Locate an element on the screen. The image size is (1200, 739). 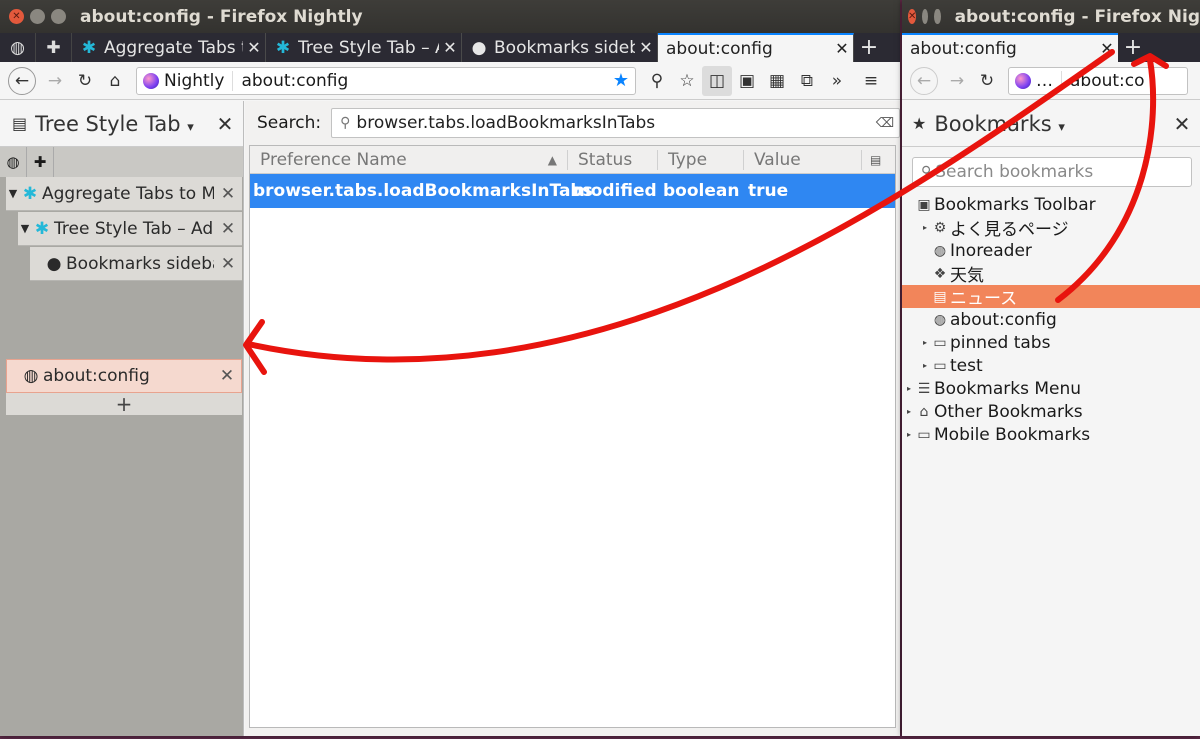
toolbar-icon: ▣ is located at coordinates (924, 204).